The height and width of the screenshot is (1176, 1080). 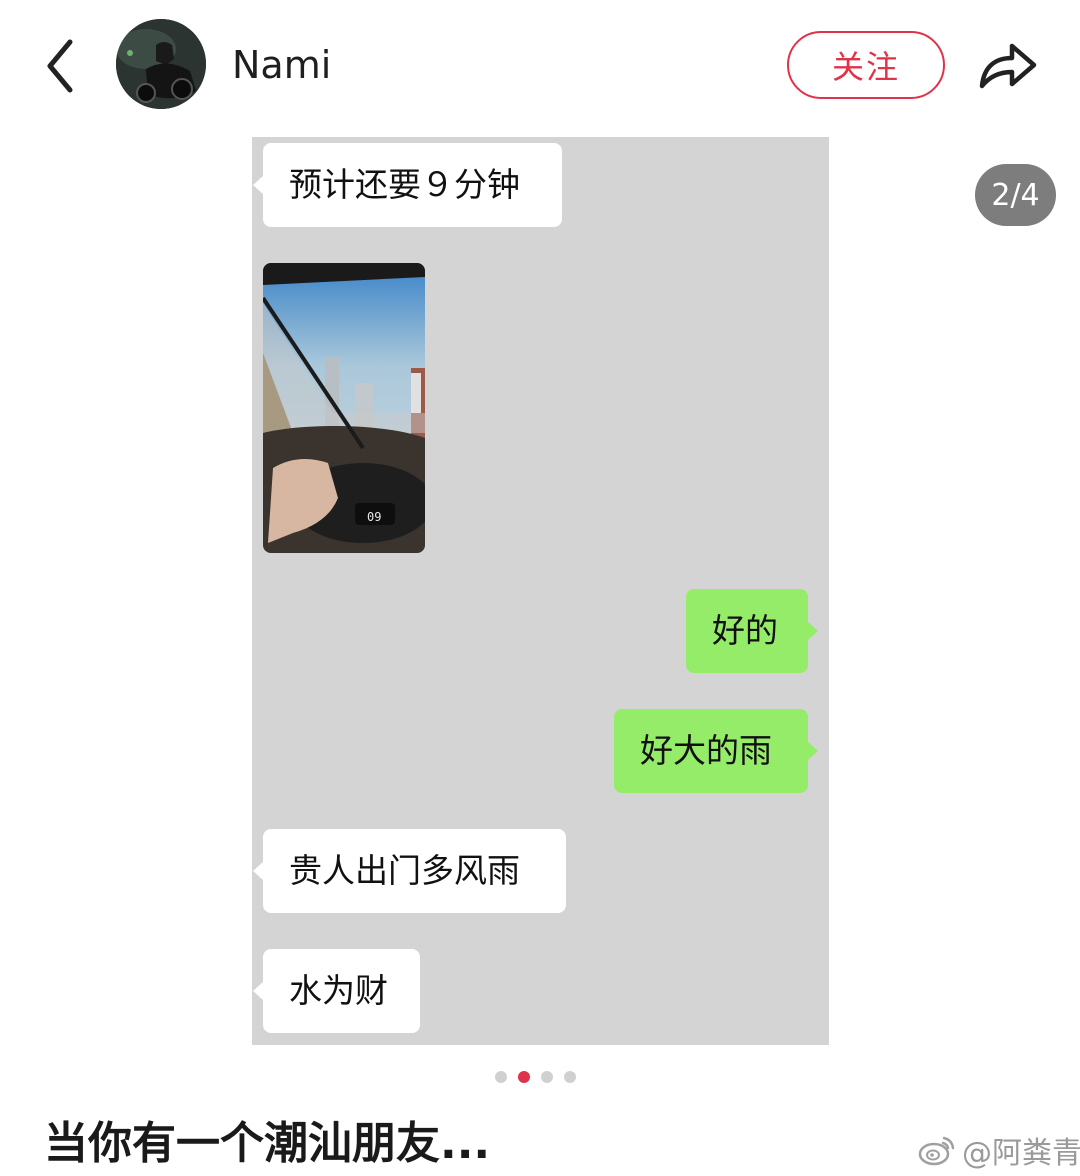 I want to click on weibo-logo-icon, so click(x=936, y=1151).